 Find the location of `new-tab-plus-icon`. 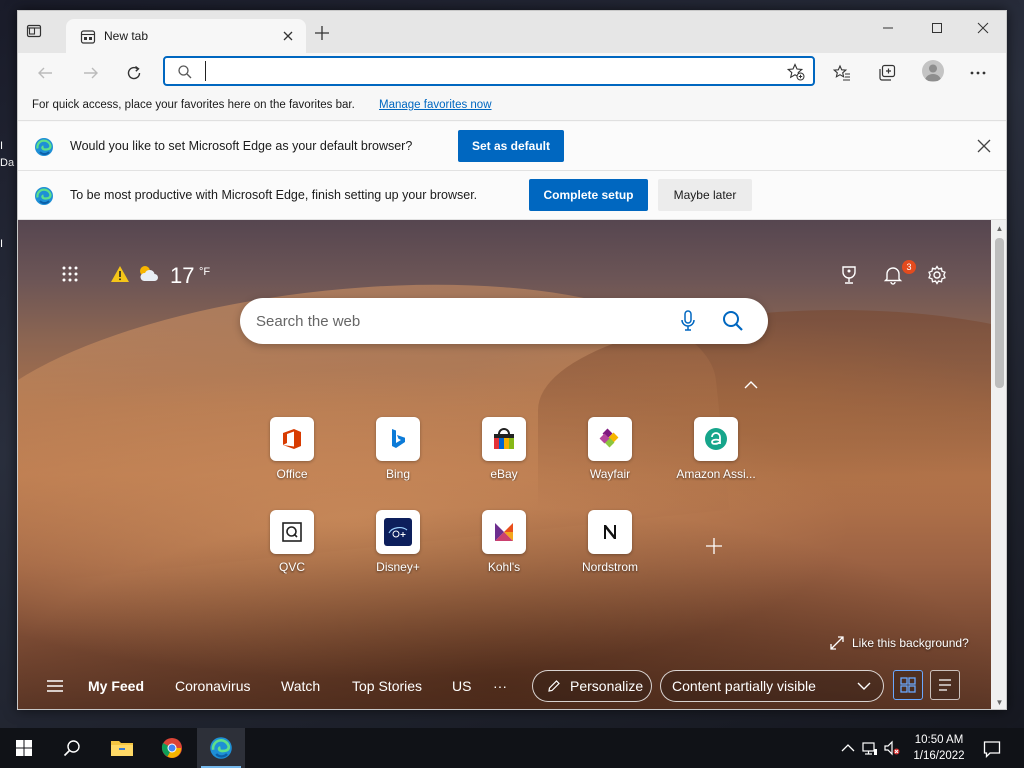

new-tab-plus-icon is located at coordinates (322, 33).